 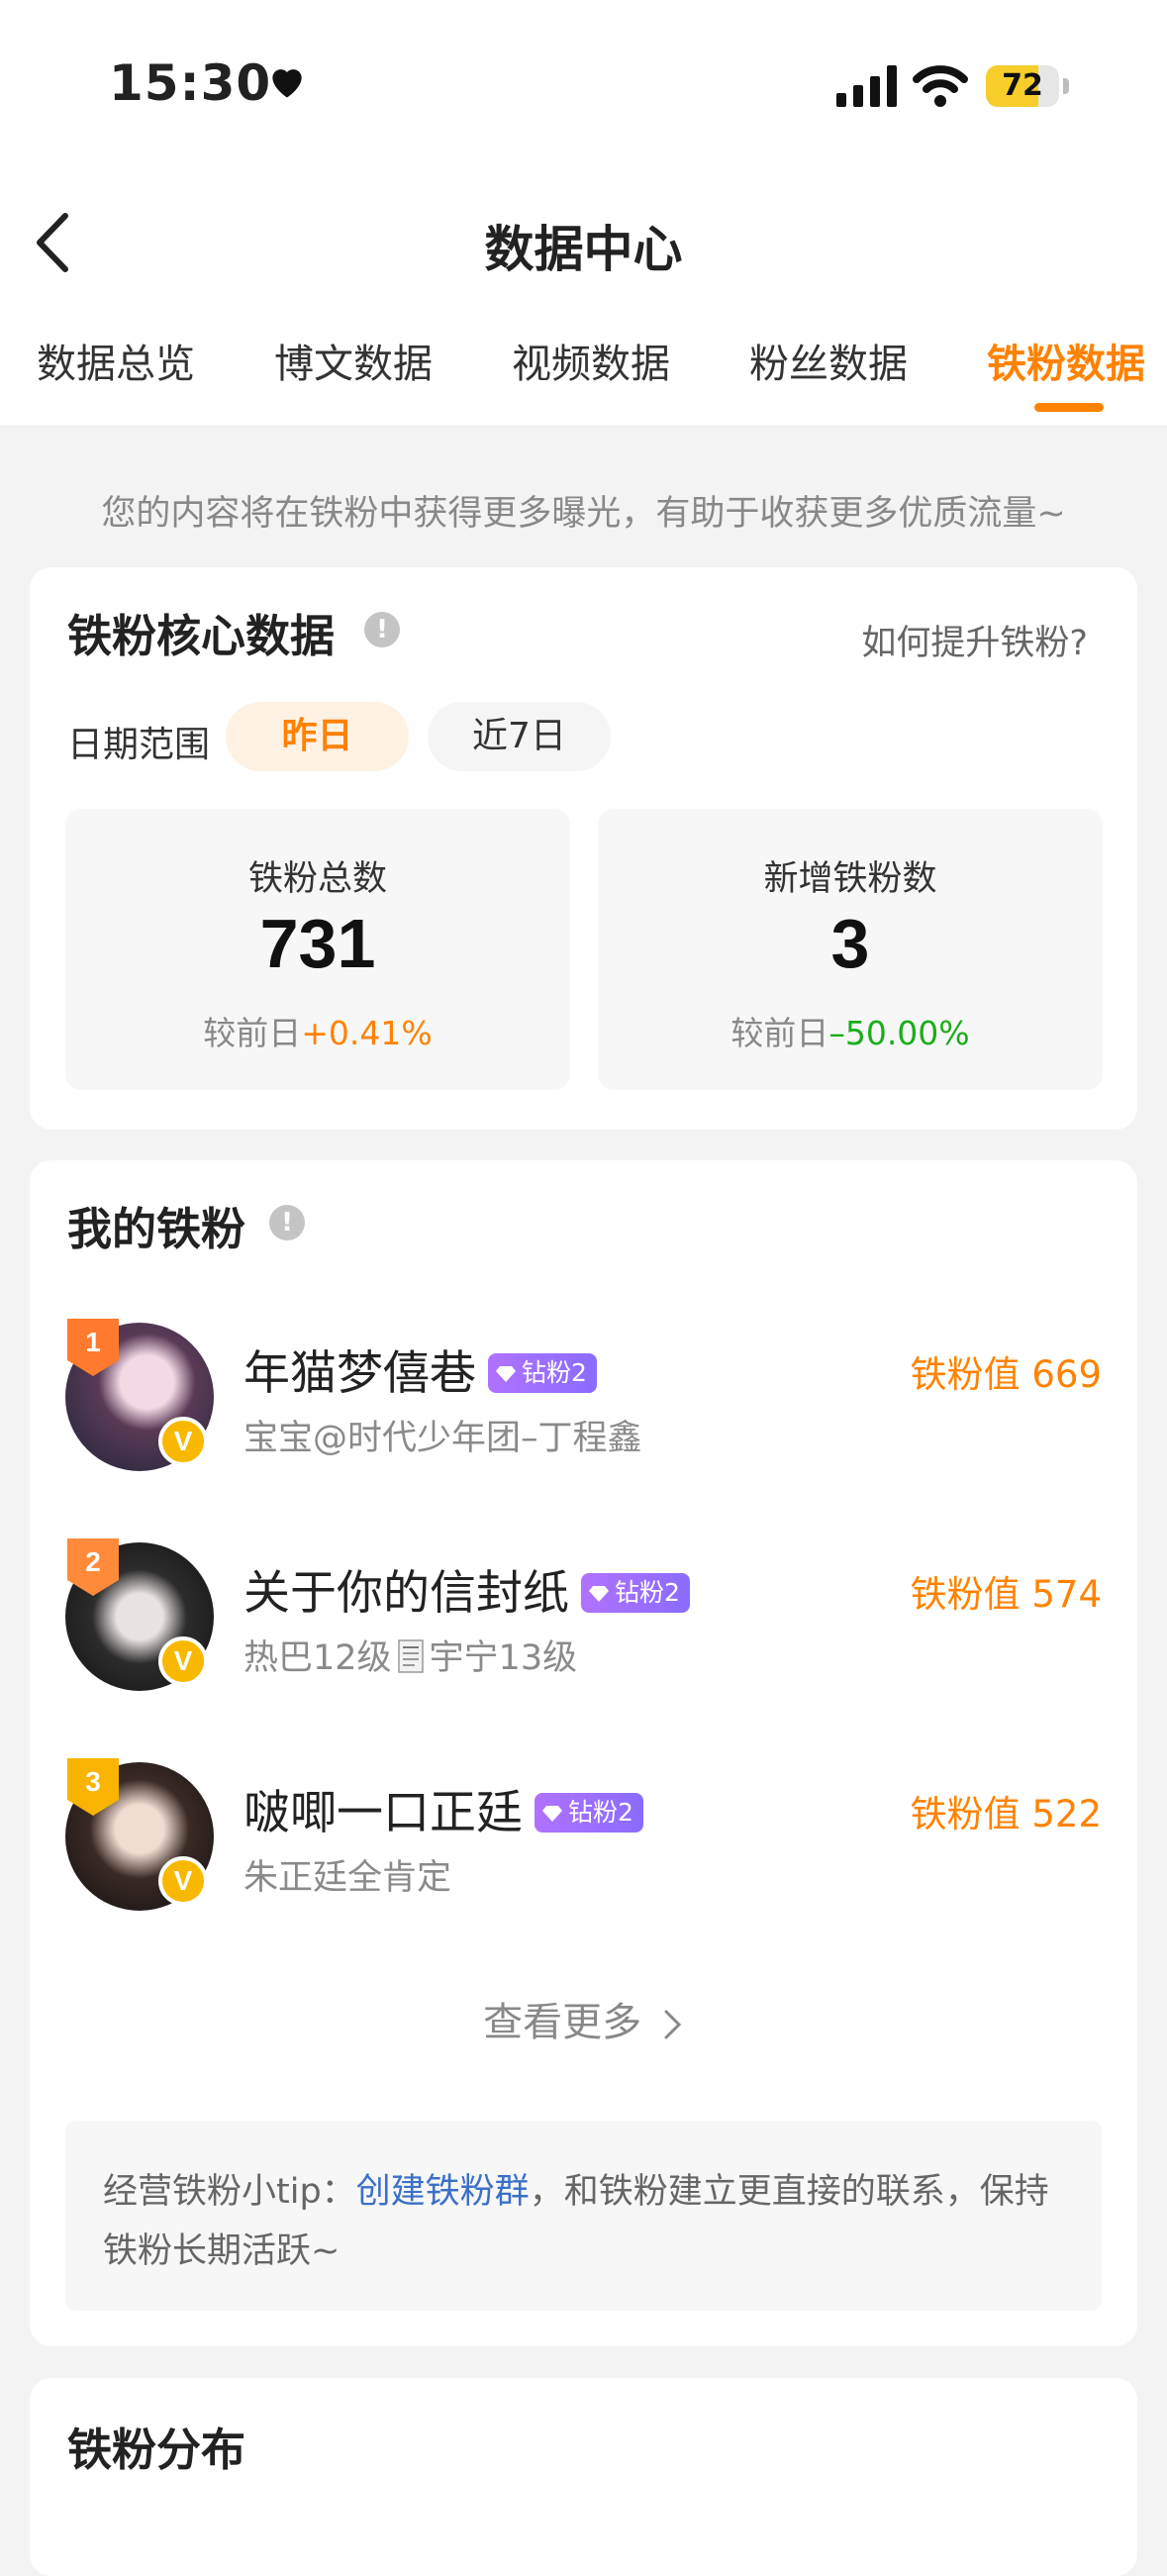 What do you see at coordinates (1066, 360) in the screenshot?
I see `tab-iron-fan-data: 铁粉数据` at bounding box center [1066, 360].